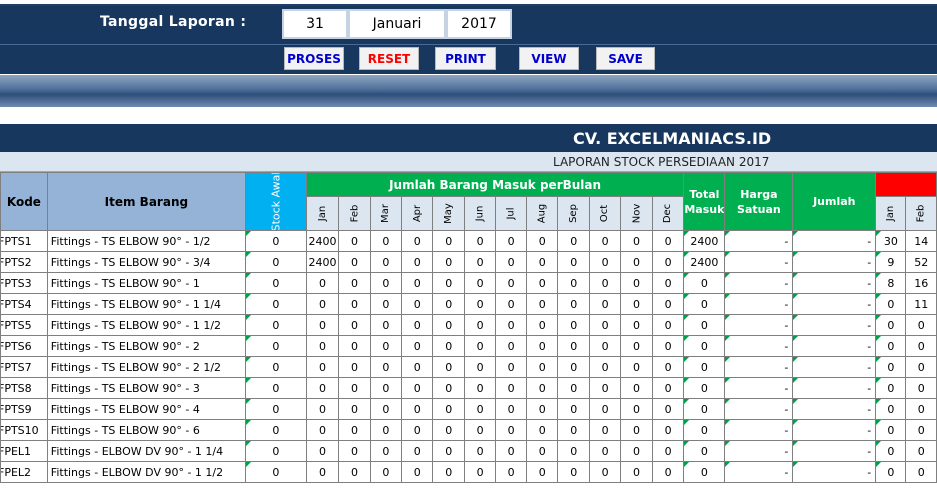 The image size is (937, 492). What do you see at coordinates (146, 304) in the screenshot?
I see `cell-item: Fittings - TS ELBOW 90° - 1 1/4` at bounding box center [146, 304].